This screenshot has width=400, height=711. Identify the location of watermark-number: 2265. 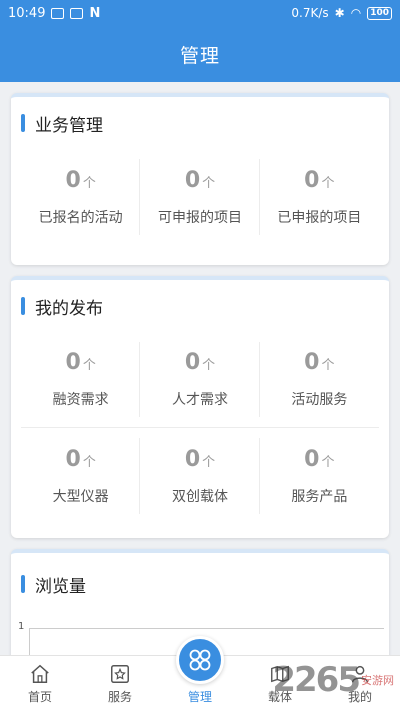
(316, 680).